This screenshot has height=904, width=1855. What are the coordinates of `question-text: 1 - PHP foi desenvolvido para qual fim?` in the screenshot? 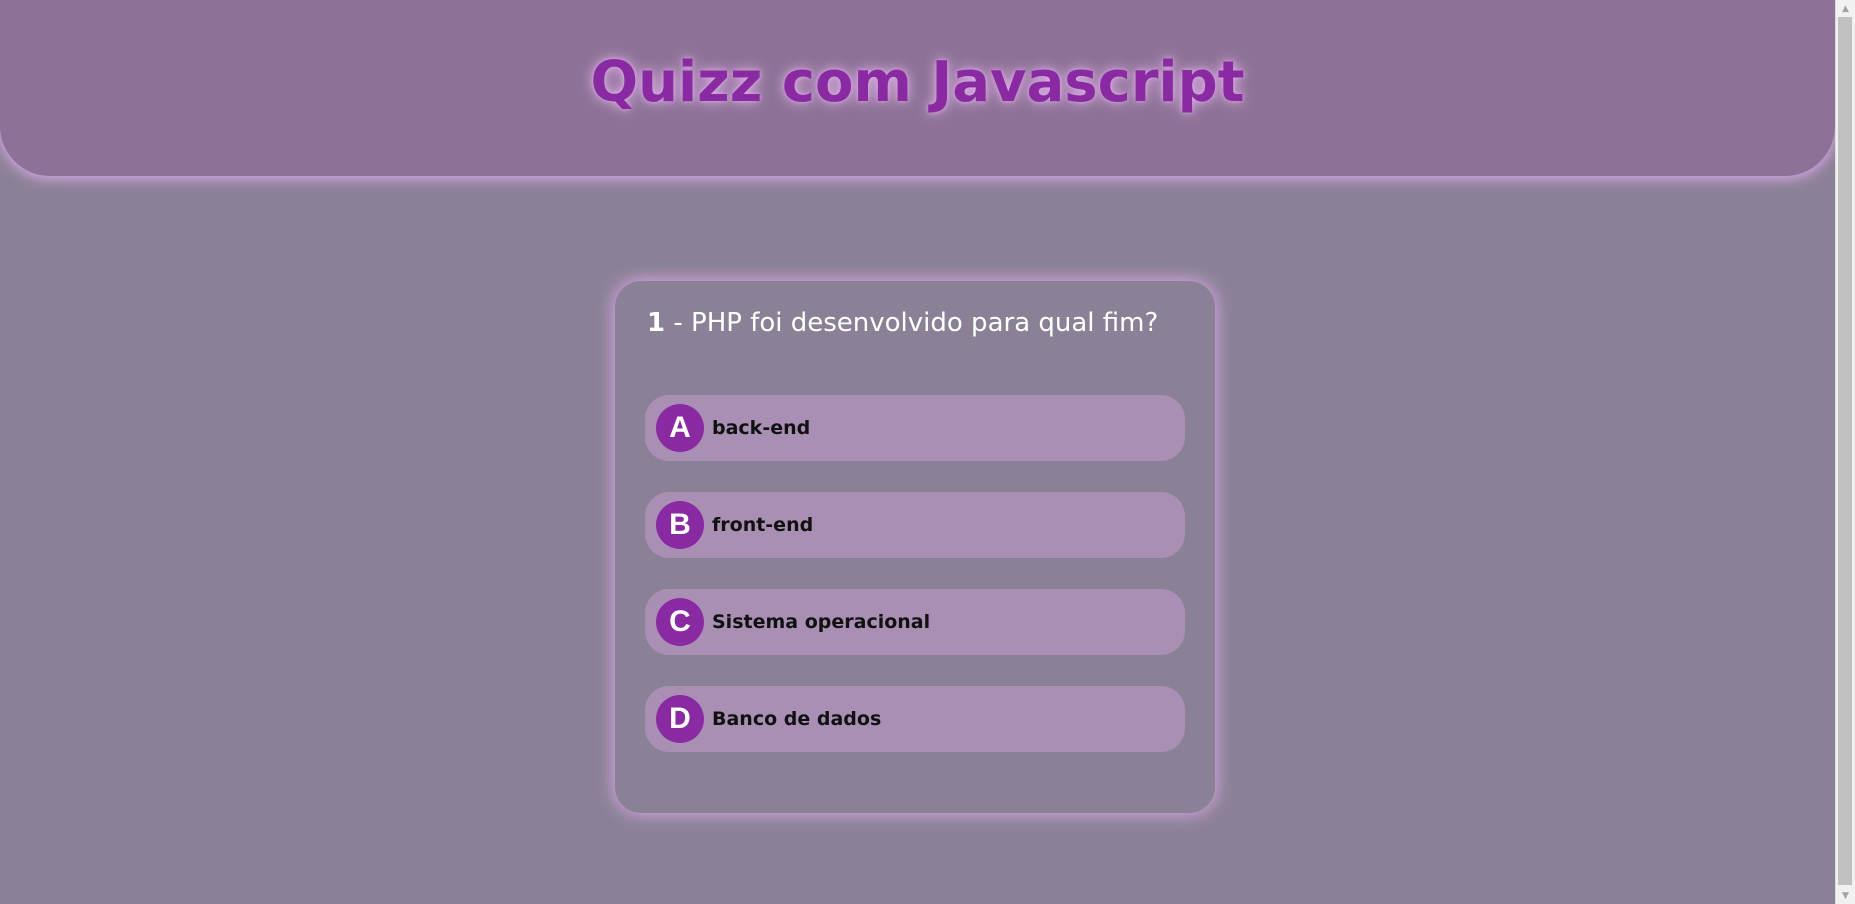 It's located at (921, 323).